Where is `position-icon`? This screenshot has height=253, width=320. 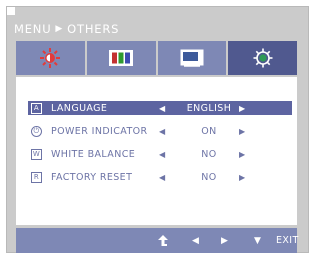 position-icon is located at coordinates (192, 58).